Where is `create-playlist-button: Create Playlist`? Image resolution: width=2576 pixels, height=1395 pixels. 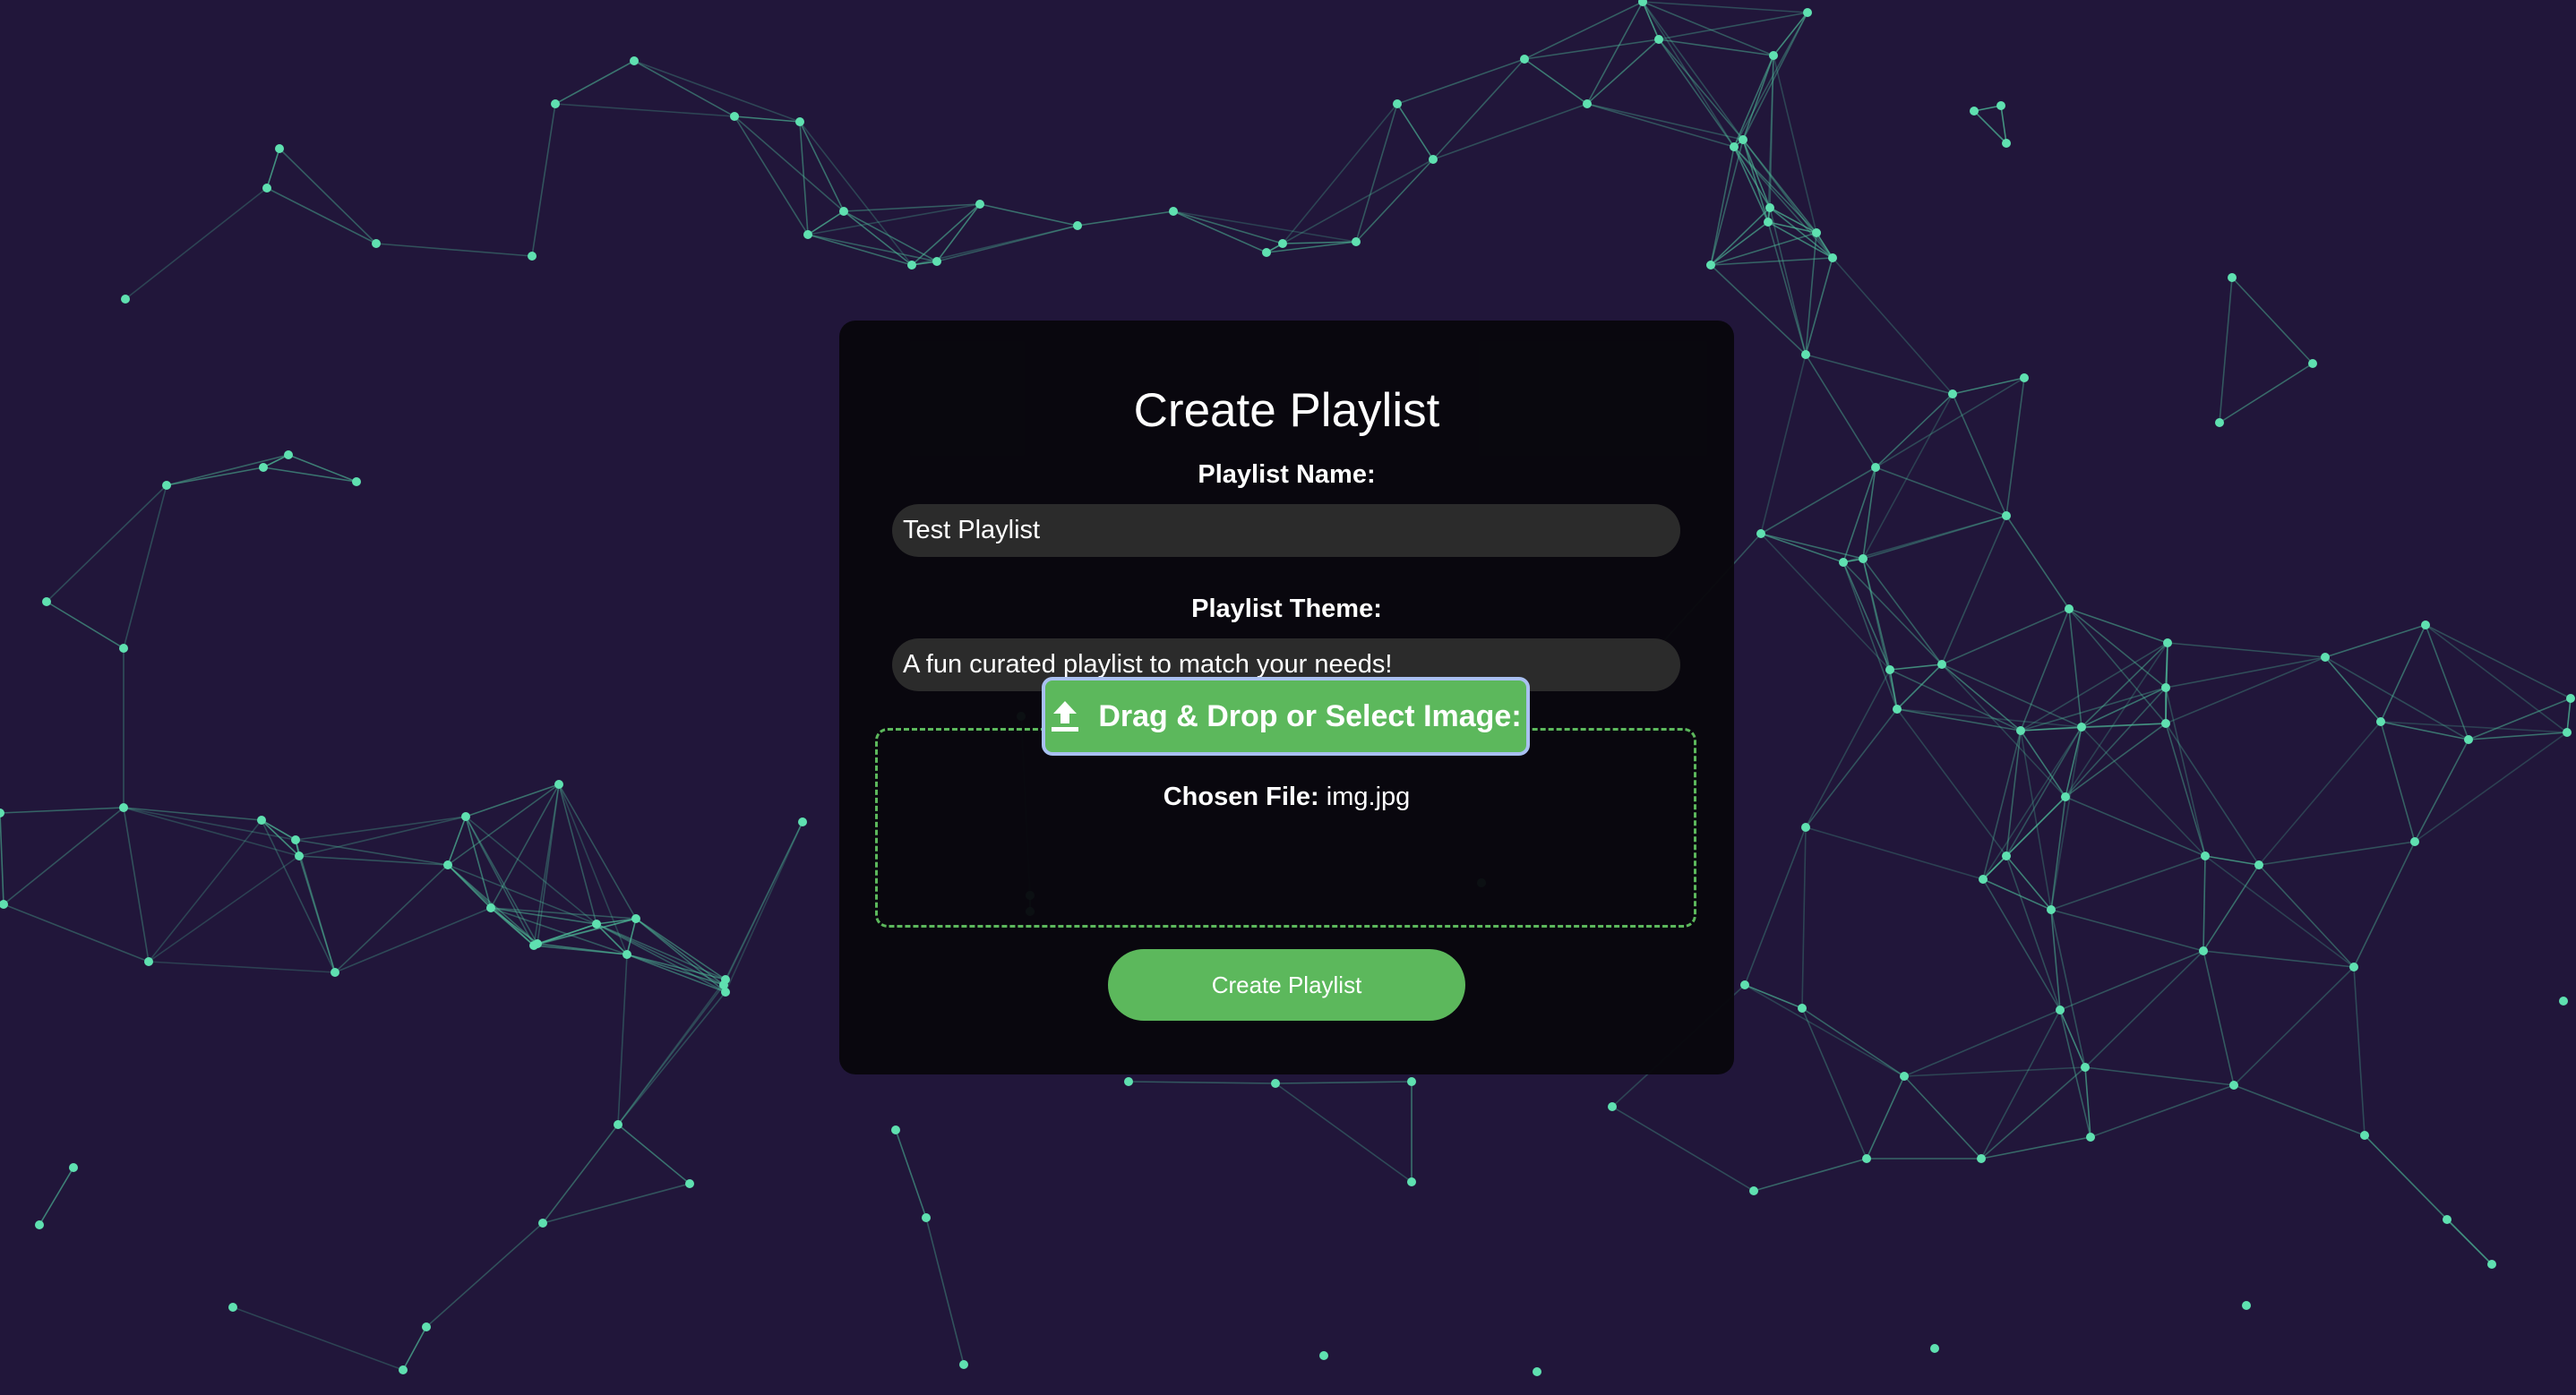
create-playlist-button: Create Playlist is located at coordinates (1286, 985).